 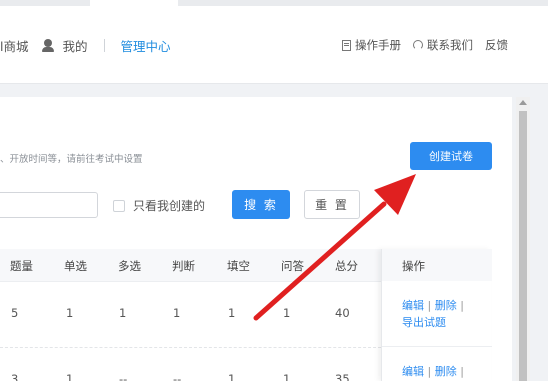 I want to click on contact-link: 联系我们, so click(x=443, y=45).